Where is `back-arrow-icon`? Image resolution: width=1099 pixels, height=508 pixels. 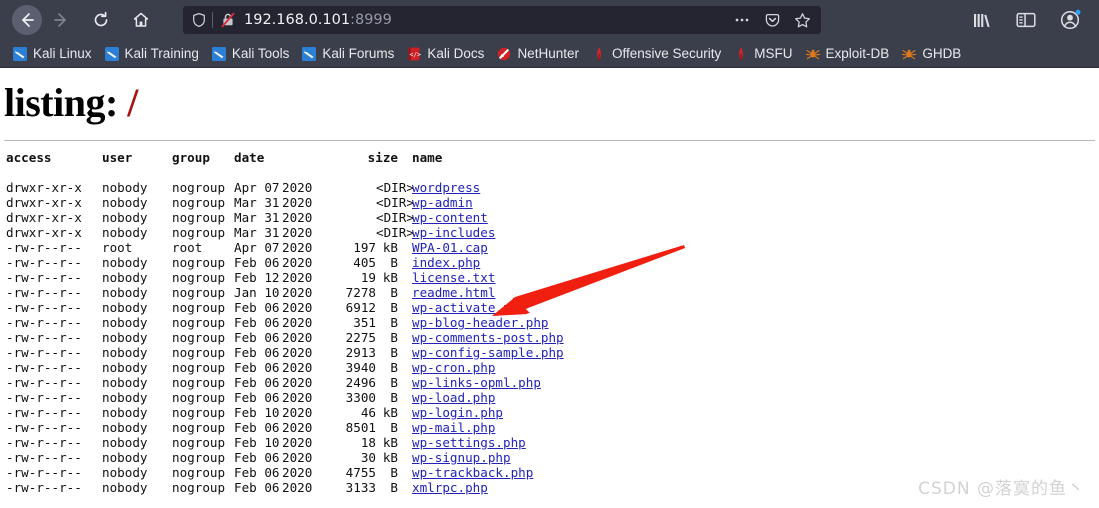 back-arrow-icon is located at coordinates (28, 20).